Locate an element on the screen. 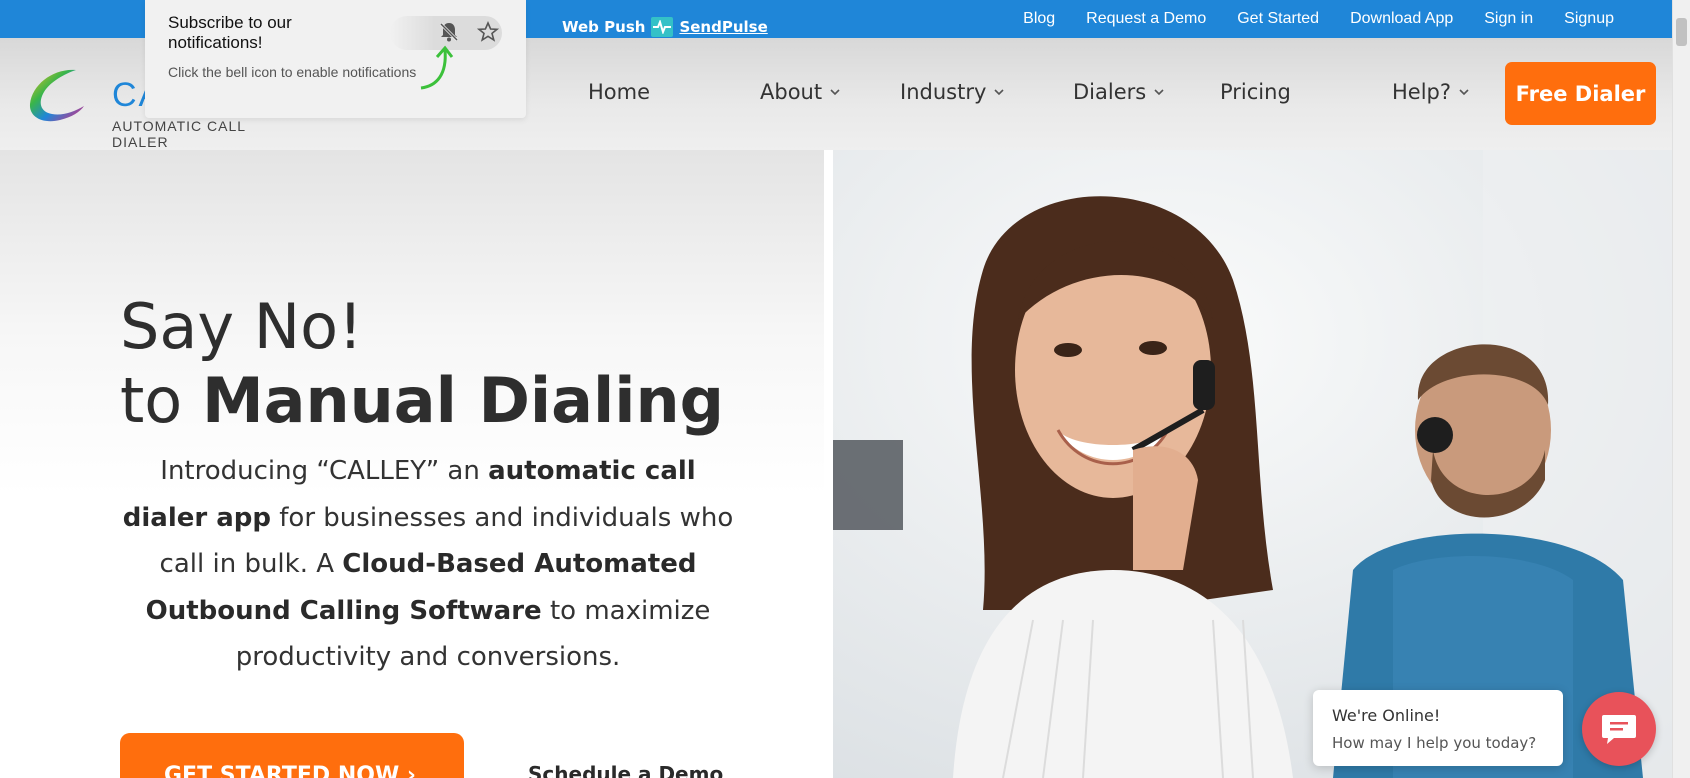 Image resolution: width=1690 pixels, height=778 pixels. notification-title: Subscribe to our notifications! is located at coordinates (230, 32).